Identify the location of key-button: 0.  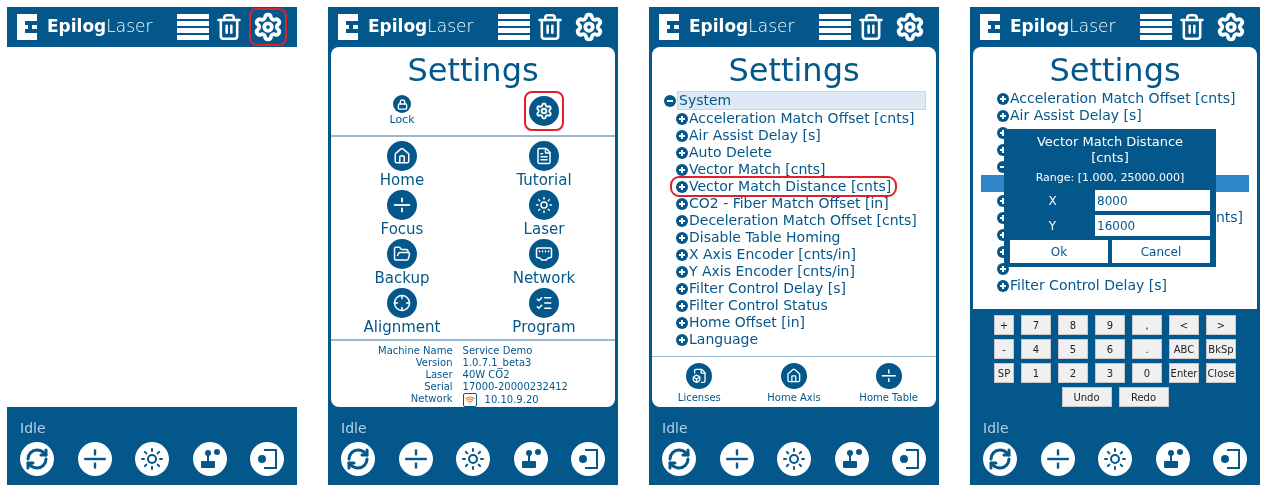
(1147, 373).